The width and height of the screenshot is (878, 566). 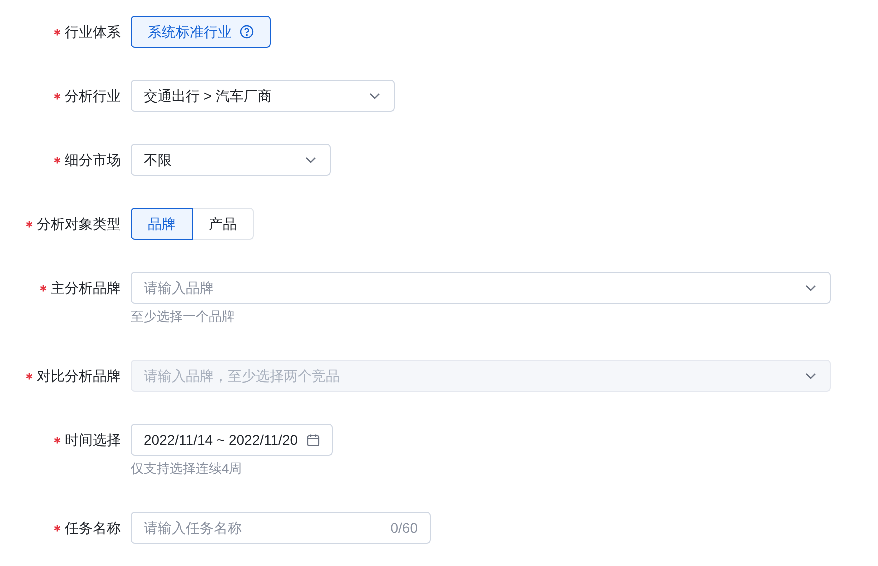 I want to click on field-label: 行业体系, so click(x=93, y=32).